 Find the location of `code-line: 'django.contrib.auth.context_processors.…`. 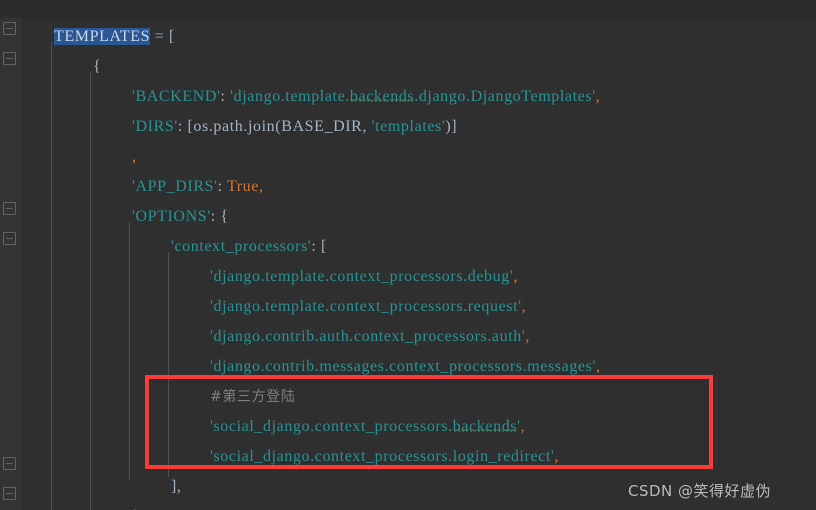

code-line: 'django.contrib.auth.context_processors.… is located at coordinates (370, 337).